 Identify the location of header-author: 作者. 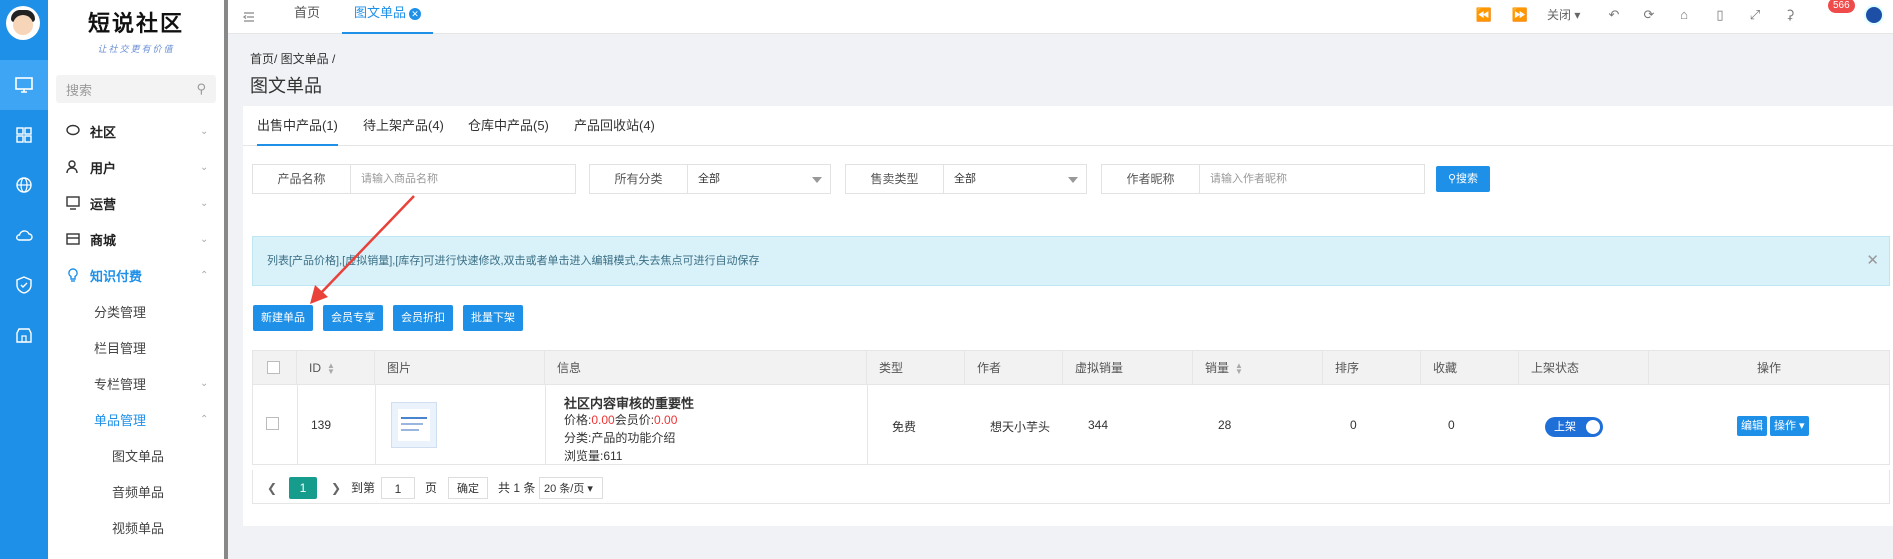
(1014, 368).